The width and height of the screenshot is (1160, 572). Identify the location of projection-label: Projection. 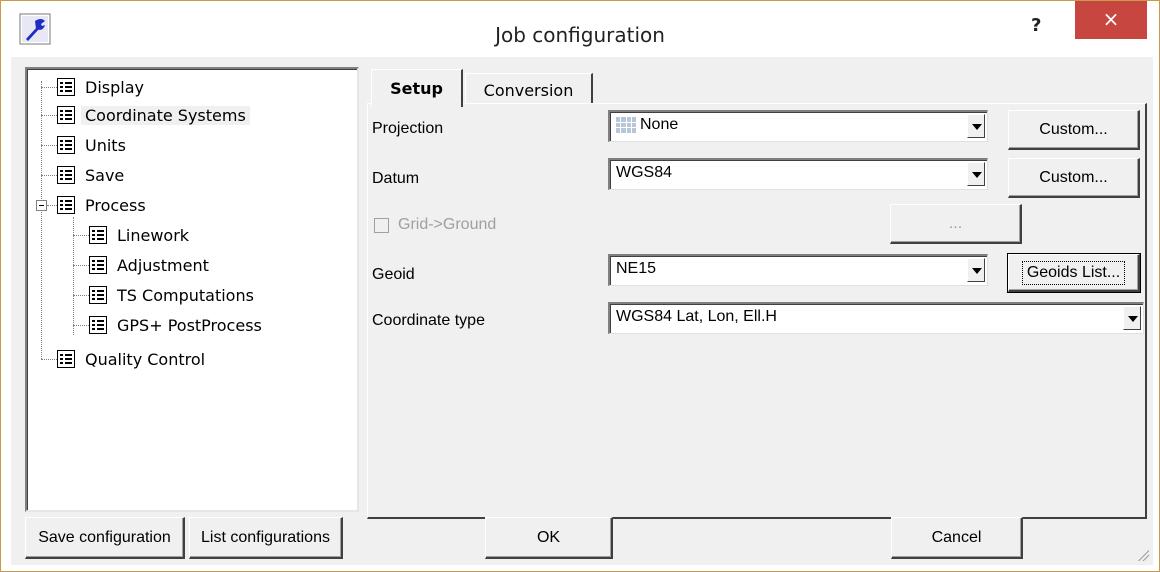
(408, 128).